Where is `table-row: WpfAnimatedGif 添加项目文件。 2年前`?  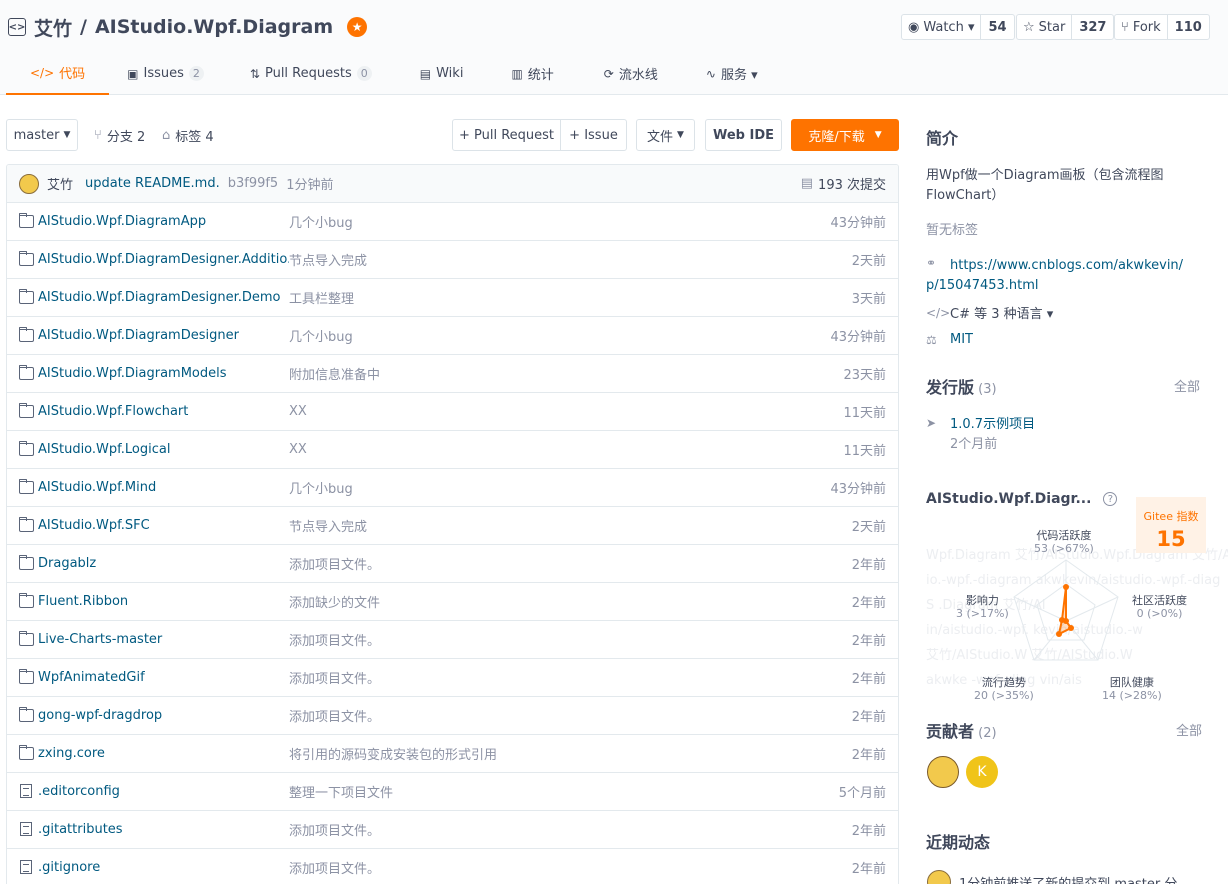
table-row: WpfAnimatedGif 添加项目文件。 2年前 is located at coordinates (452, 678).